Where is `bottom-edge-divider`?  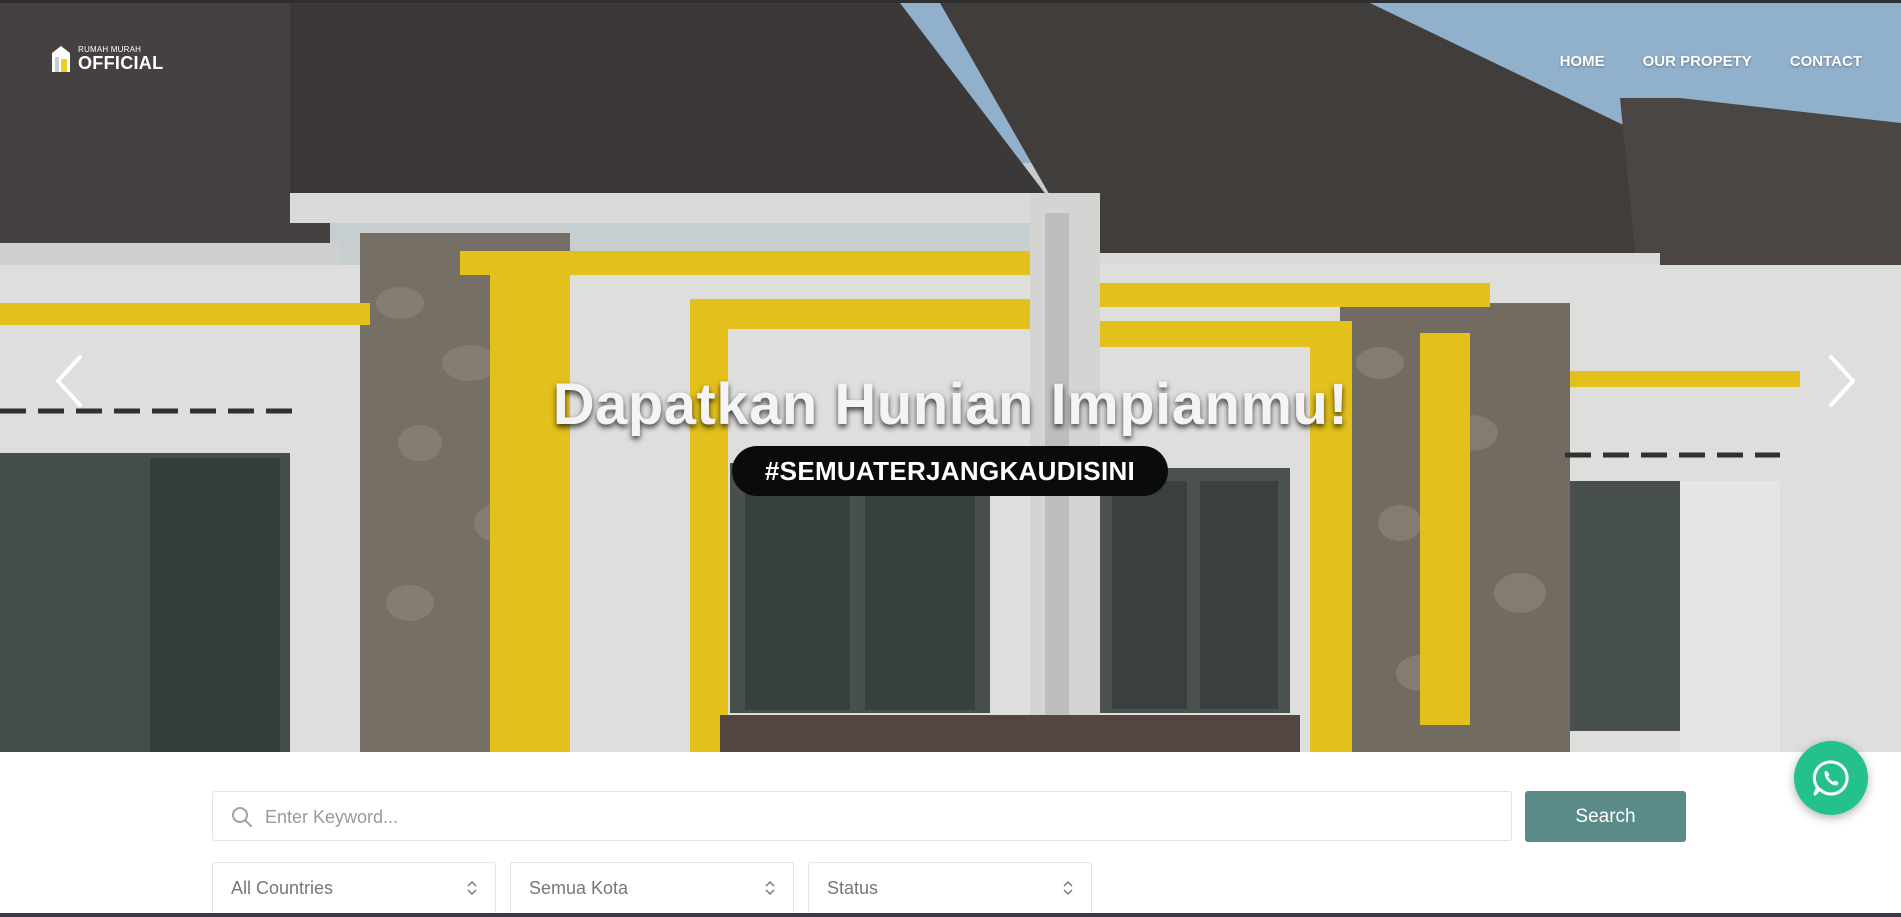
bottom-edge-divider is located at coordinates (950, 915).